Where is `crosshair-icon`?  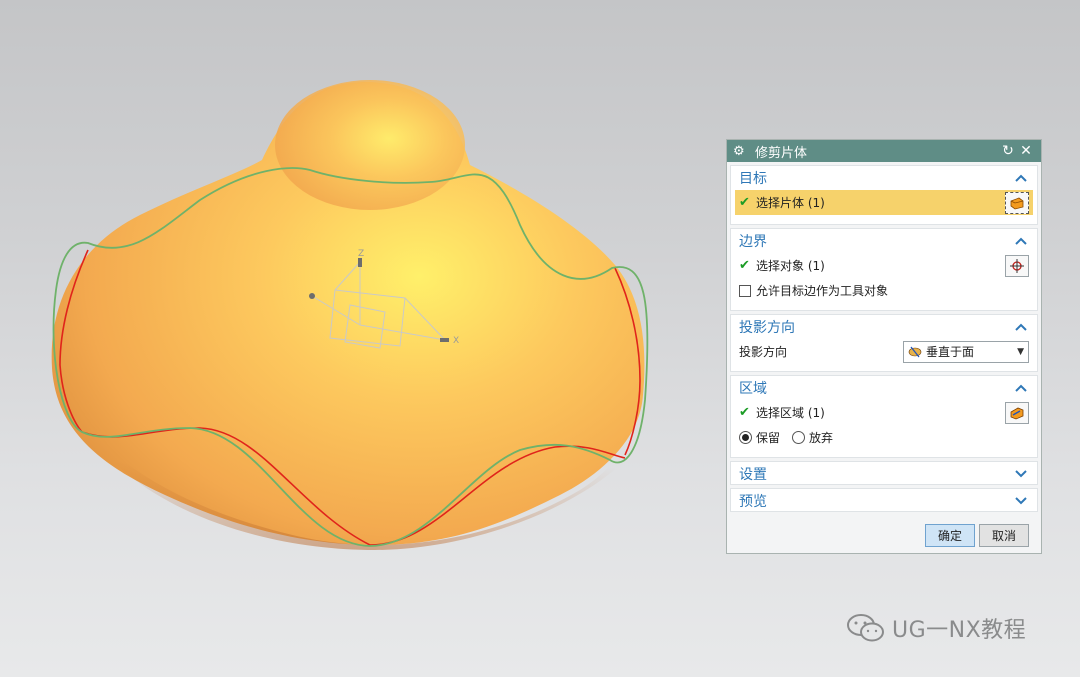 crosshair-icon is located at coordinates (1017, 265).